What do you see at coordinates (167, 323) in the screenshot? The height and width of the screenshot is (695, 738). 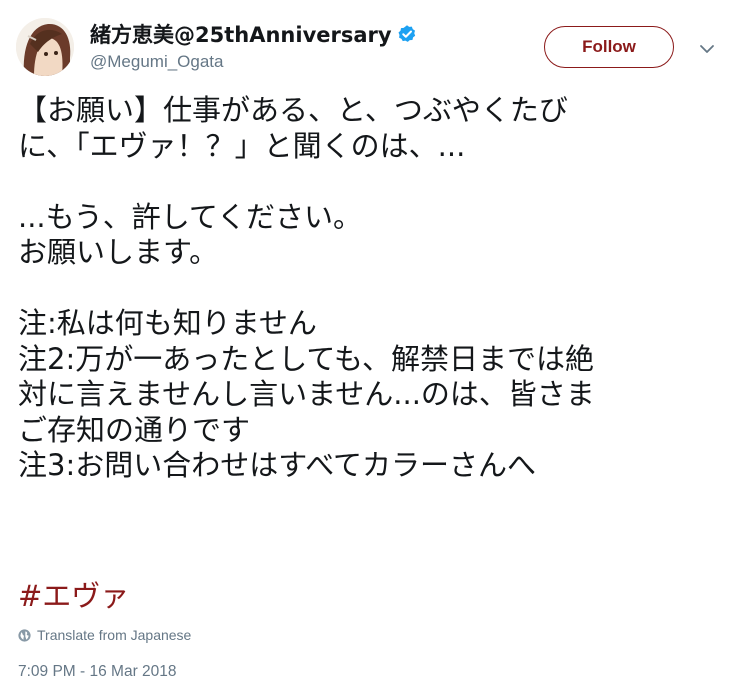 I see `tweet-line: 注:私は何も知りません` at bounding box center [167, 323].